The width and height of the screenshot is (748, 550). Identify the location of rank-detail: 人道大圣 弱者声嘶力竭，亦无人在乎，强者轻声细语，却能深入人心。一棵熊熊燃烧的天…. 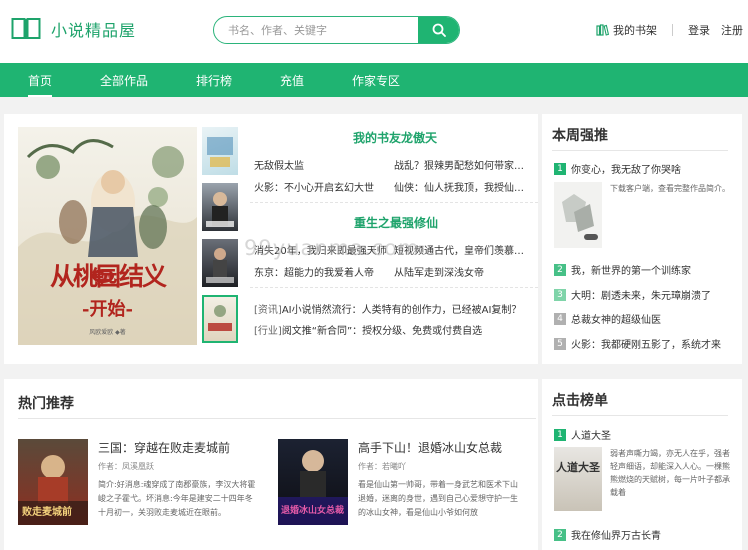
(642, 480).